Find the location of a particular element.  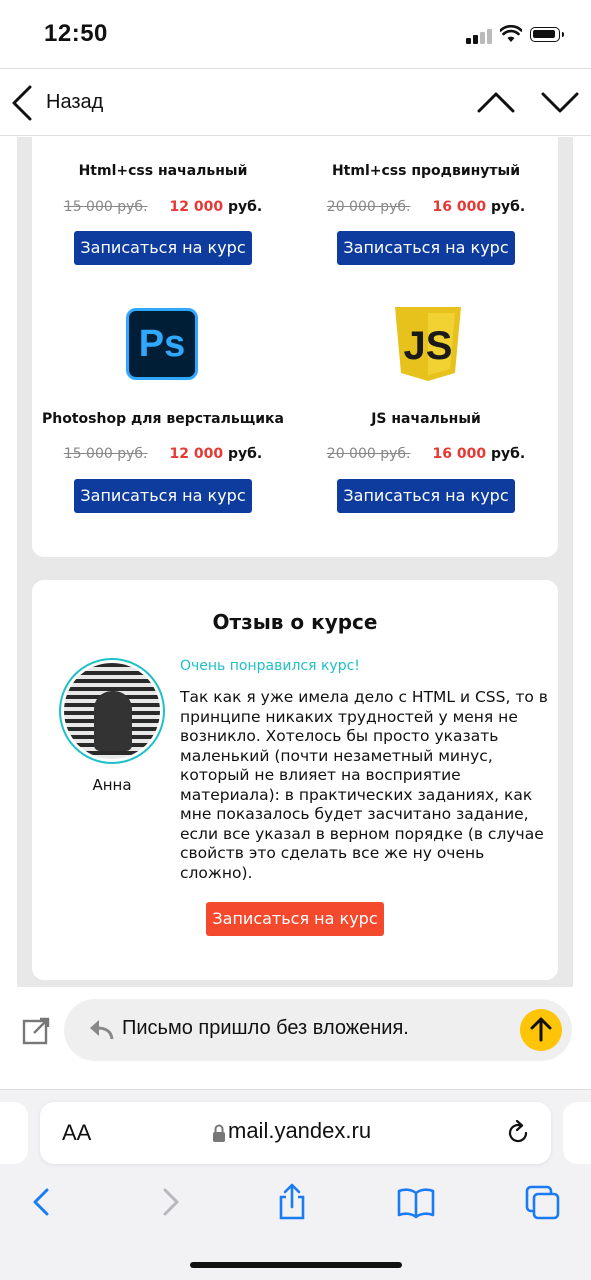

js-logo-text: JS is located at coordinates (428, 346).